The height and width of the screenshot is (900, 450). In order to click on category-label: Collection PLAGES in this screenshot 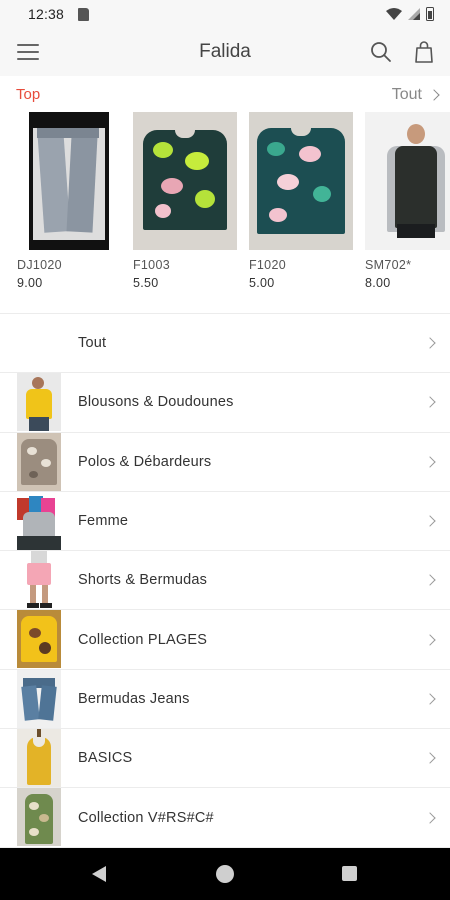, I will do `click(143, 639)`.